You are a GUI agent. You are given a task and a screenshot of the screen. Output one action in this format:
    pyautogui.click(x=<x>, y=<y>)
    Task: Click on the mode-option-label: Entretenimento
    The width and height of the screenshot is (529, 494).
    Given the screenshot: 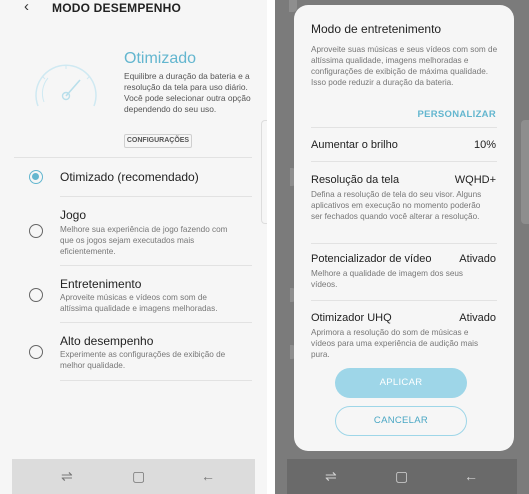 What is the action you would take?
    pyautogui.click(x=101, y=284)
    